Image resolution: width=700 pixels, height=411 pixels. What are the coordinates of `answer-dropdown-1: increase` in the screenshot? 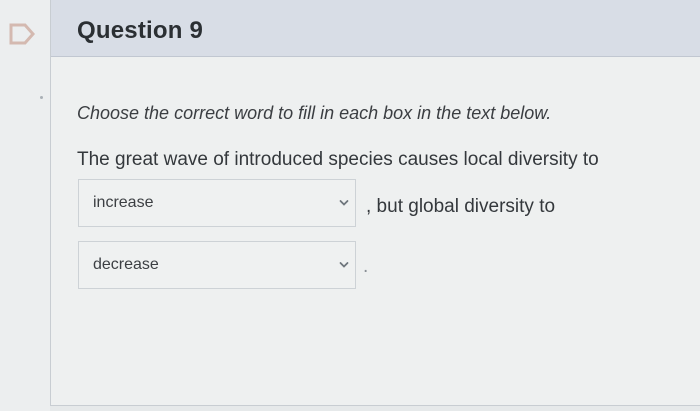 It's located at (217, 203).